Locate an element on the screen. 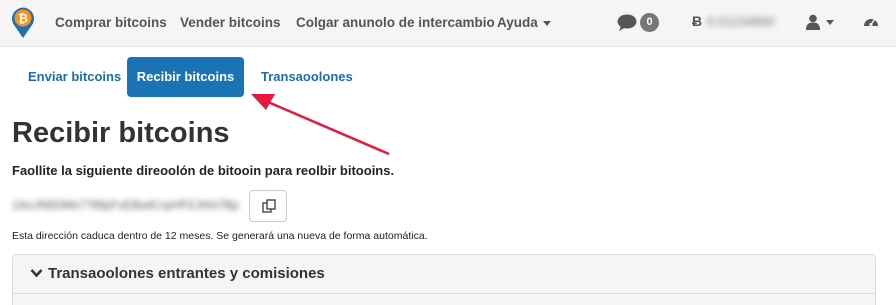  annotation-arrow is located at coordinates (320, 125).